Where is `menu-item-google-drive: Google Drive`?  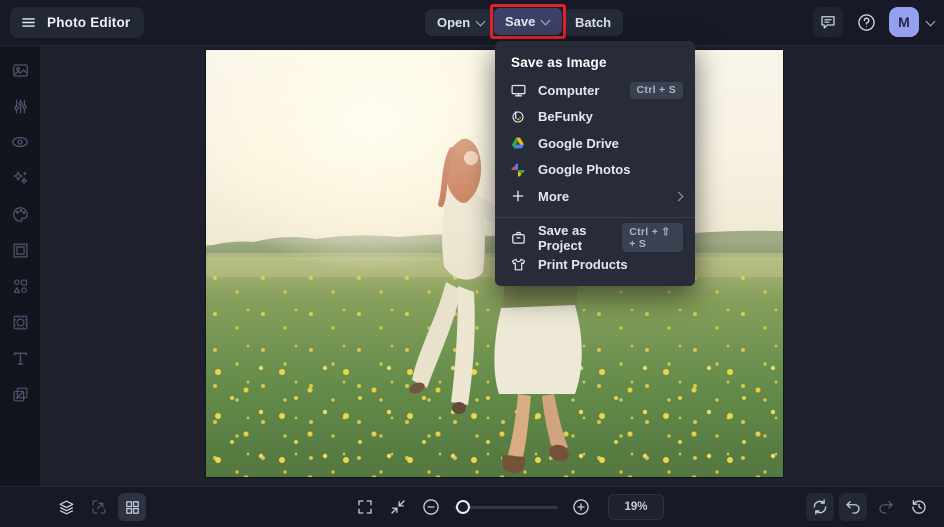 menu-item-google-drive: Google Drive is located at coordinates (595, 143).